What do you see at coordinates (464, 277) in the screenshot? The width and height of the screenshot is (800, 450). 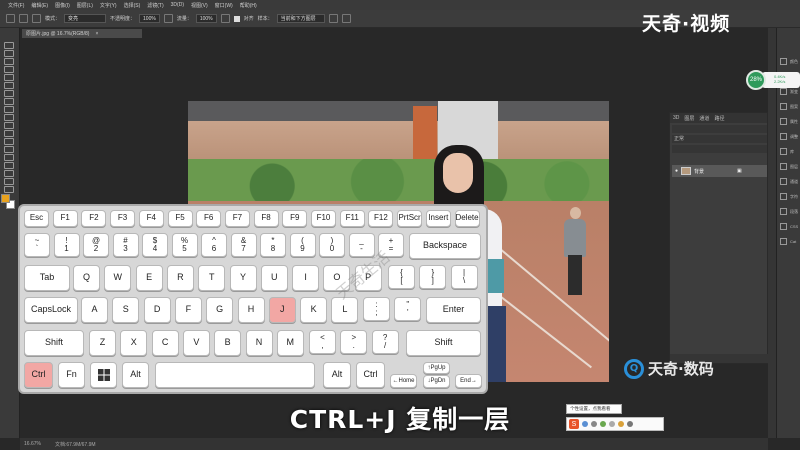 I see `key-bracket: | \` at bounding box center [464, 277].